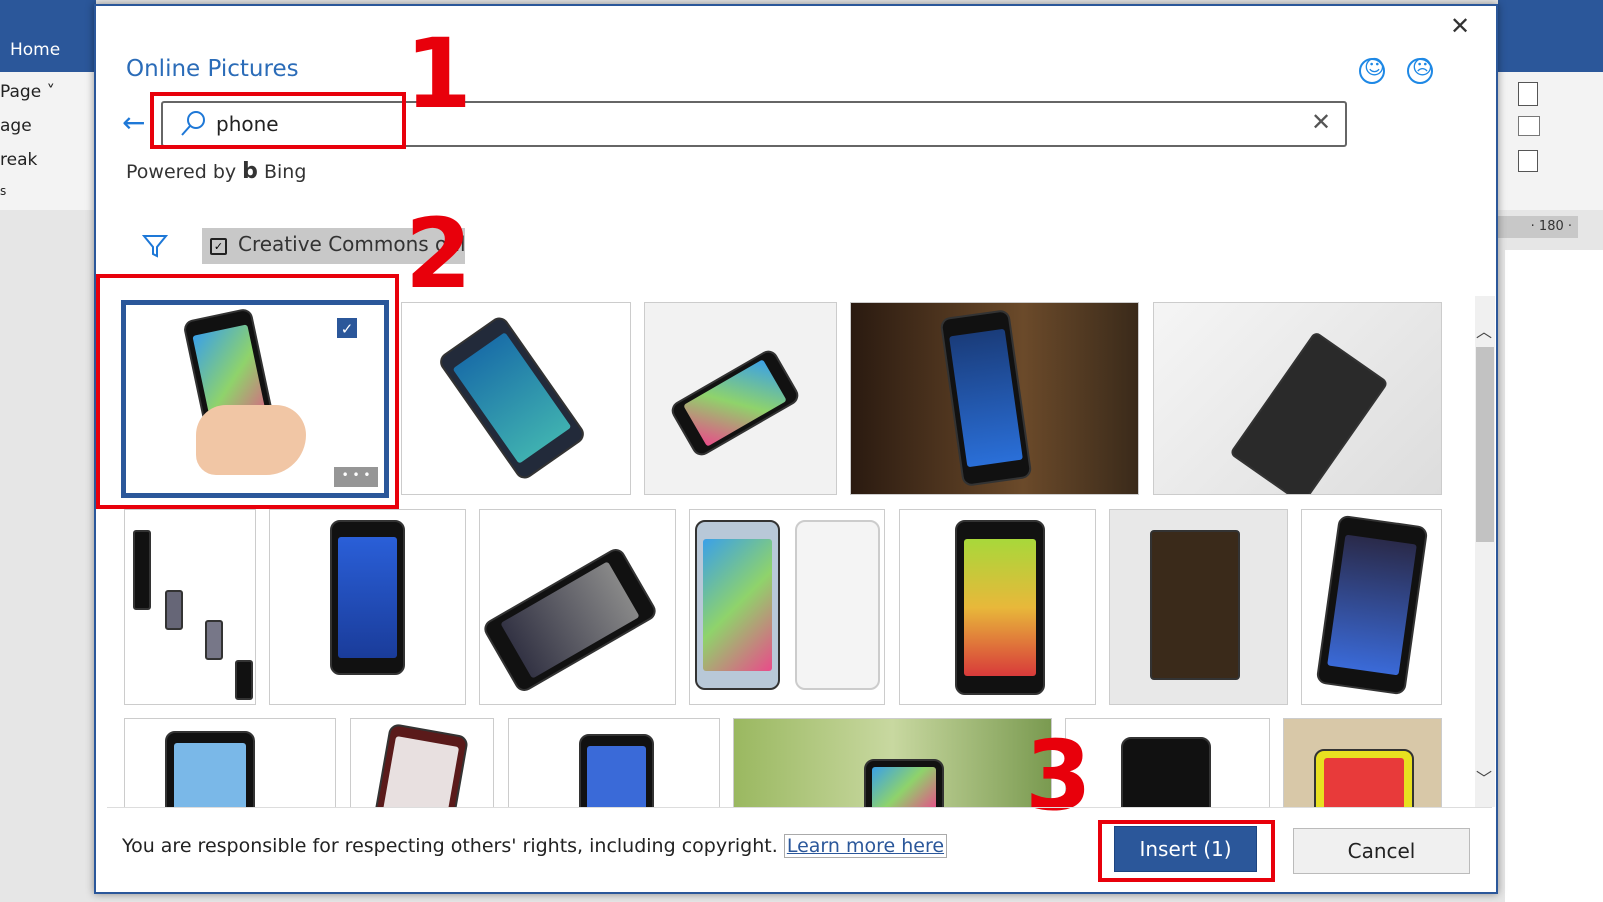 This screenshot has height=902, width=1603. What do you see at coordinates (865, 846) in the screenshot?
I see `learn-more-link: Learn more here` at bounding box center [865, 846].